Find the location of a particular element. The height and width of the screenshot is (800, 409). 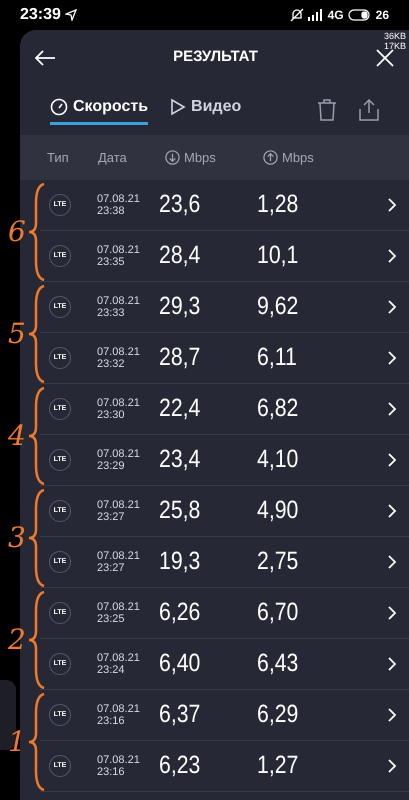

handwritten-number: 3 is located at coordinates (17, 538).